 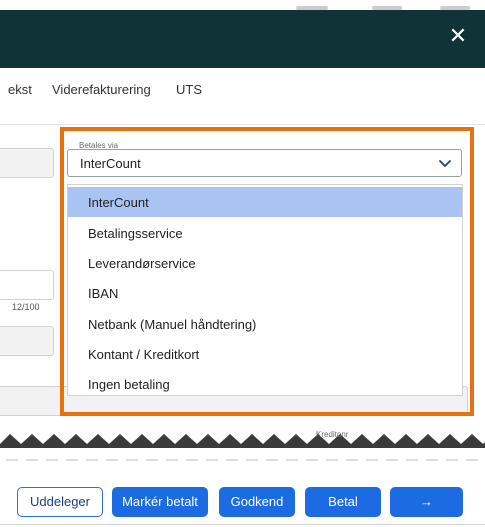 What do you see at coordinates (103, 293) in the screenshot?
I see `option-label: IBAN` at bounding box center [103, 293].